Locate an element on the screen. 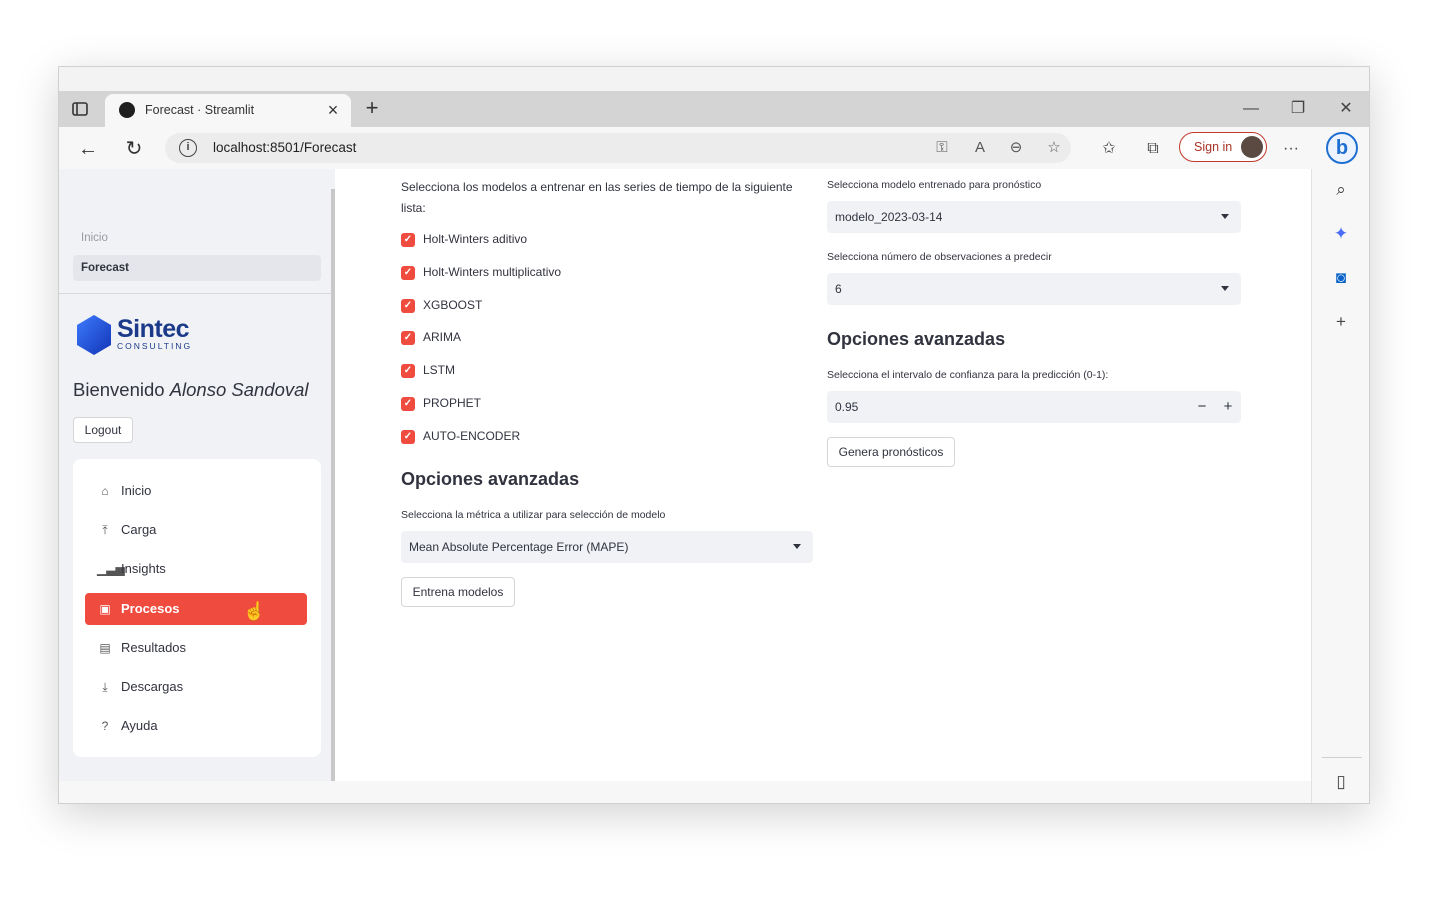  search-icon: ⌕ is located at coordinates (1341, 190).